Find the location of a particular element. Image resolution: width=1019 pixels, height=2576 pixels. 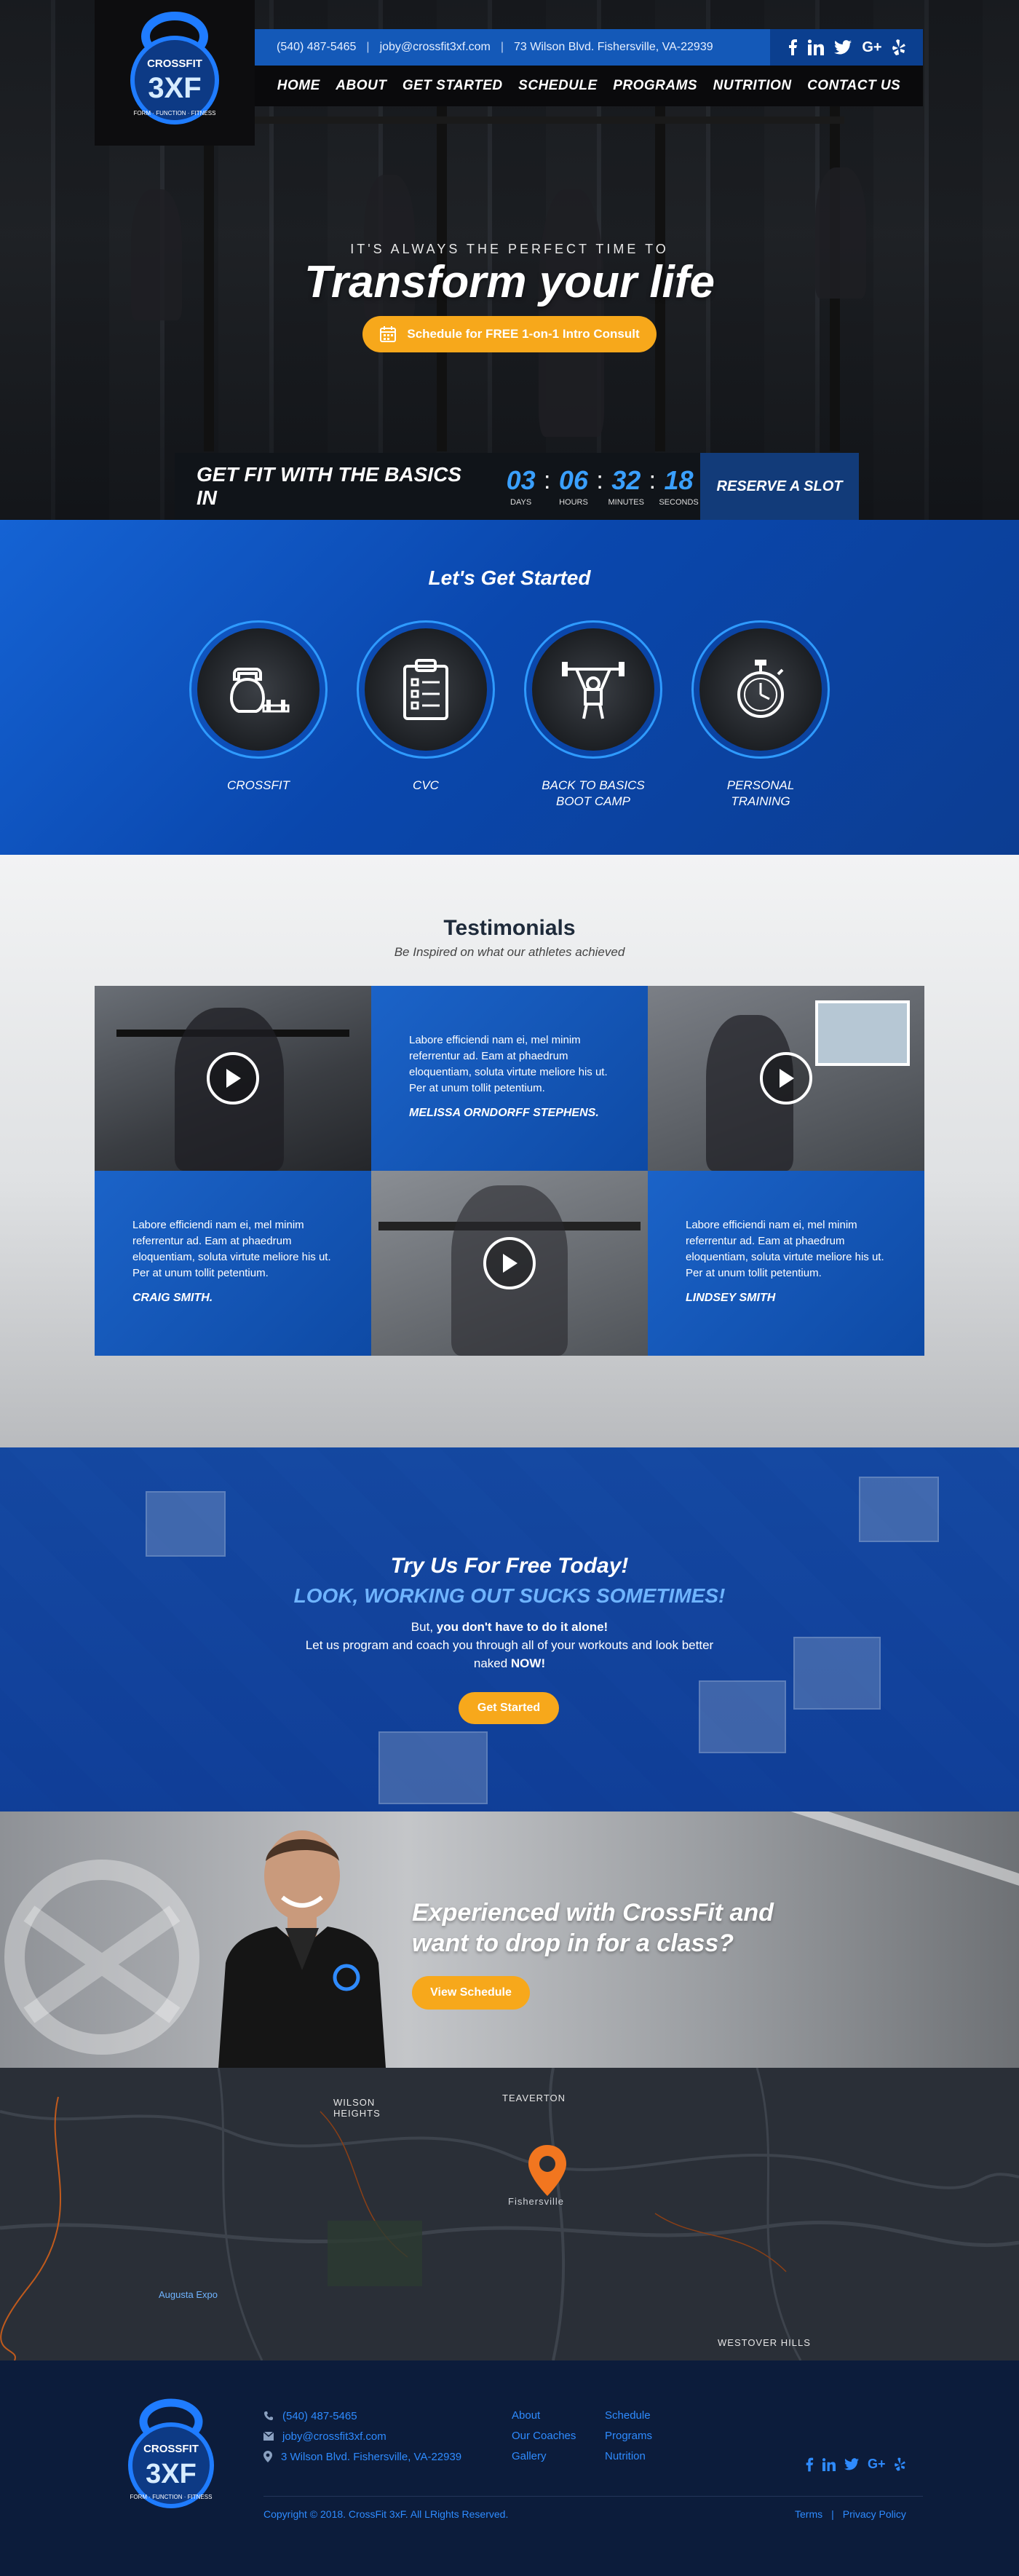

footer-phone: (540) 487-5465 is located at coordinates (362, 2416).